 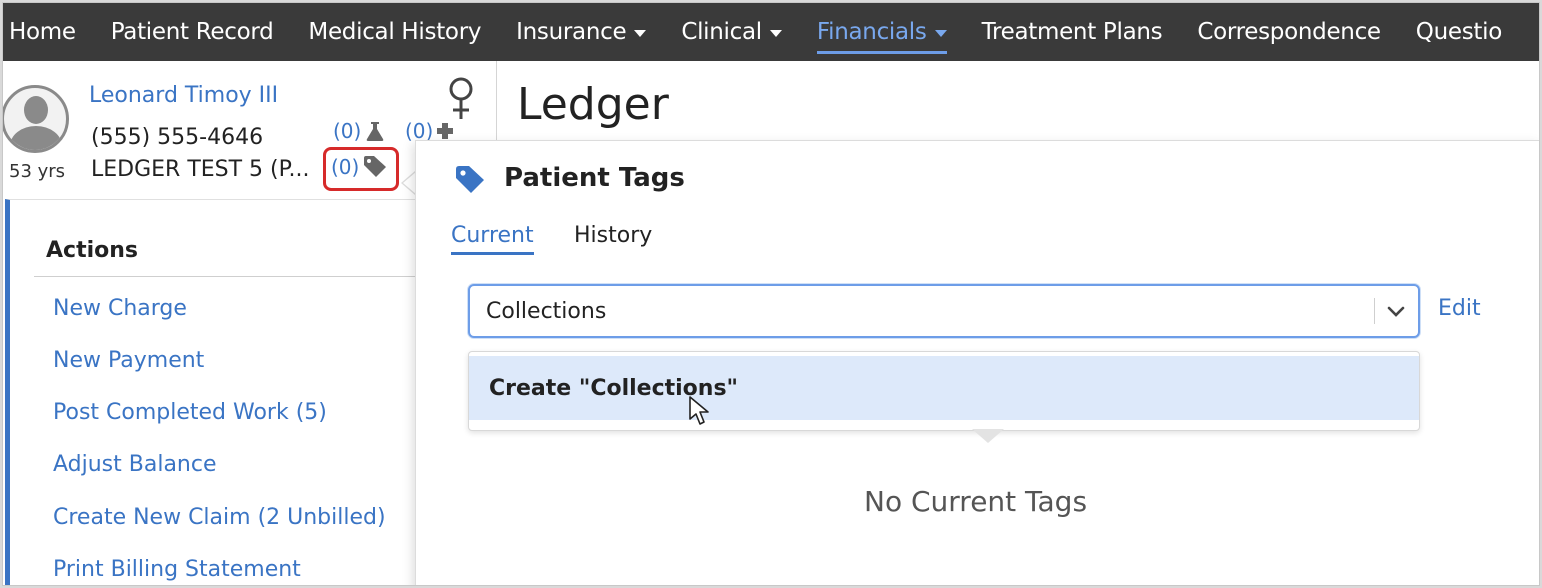 I want to click on edit-tags-link: Edit, so click(x=1459, y=308).